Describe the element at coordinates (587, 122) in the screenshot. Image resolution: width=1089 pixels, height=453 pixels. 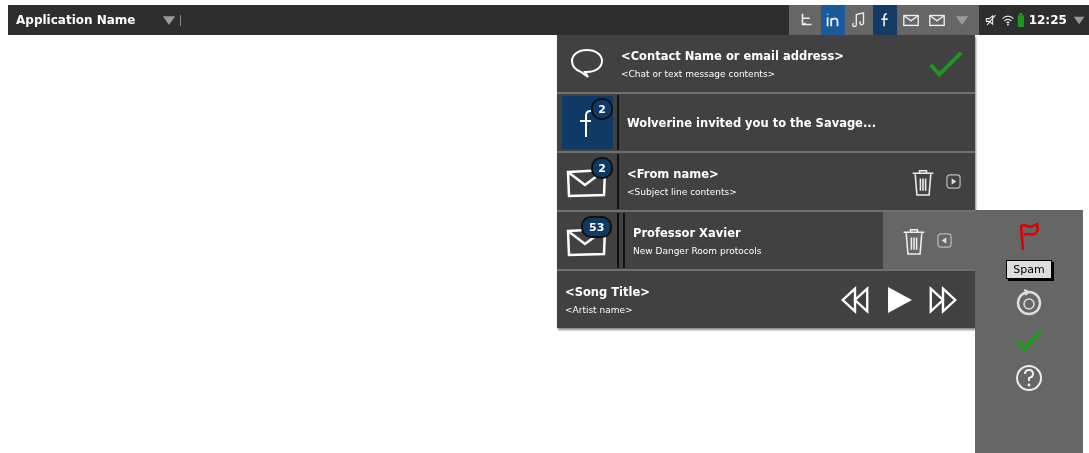
I see `facebook-tile-icon` at that location.